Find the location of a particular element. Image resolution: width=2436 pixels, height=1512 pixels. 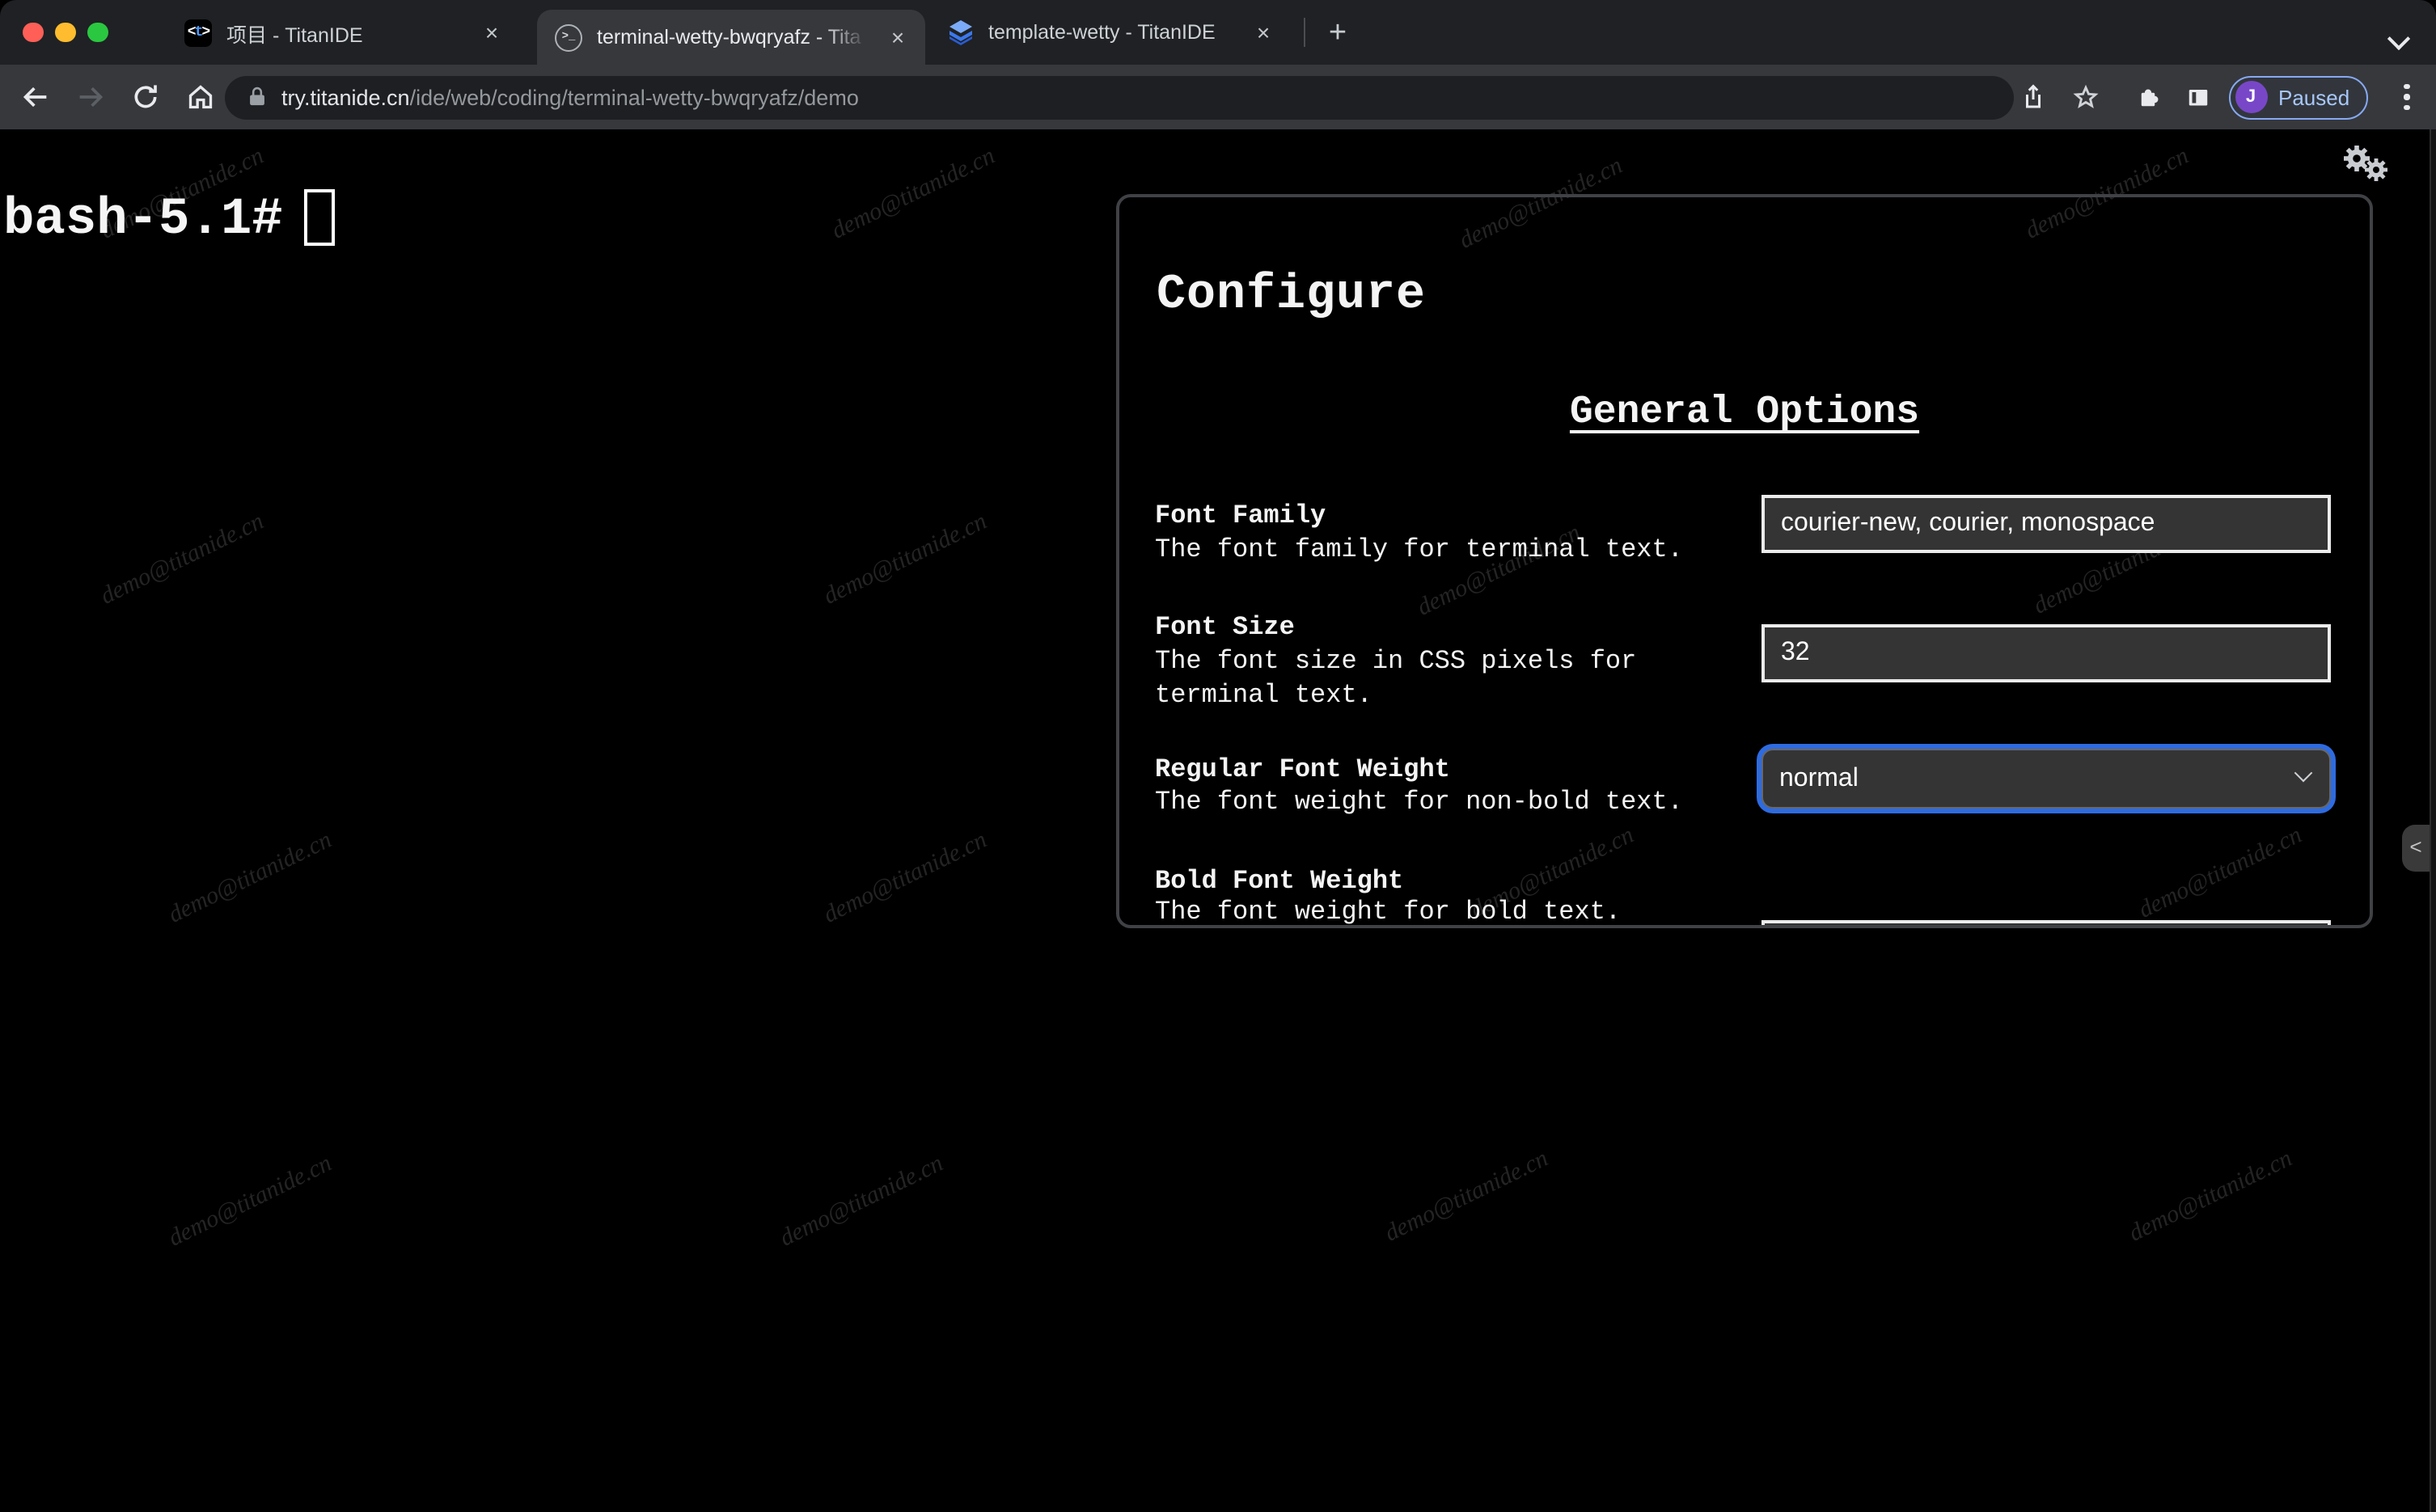

bookmark-button is located at coordinates (2085, 97).